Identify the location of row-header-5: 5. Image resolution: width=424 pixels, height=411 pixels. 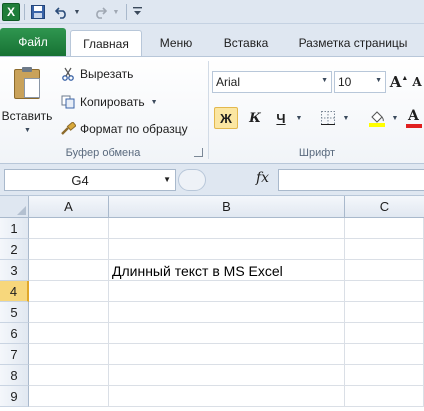
(14, 312).